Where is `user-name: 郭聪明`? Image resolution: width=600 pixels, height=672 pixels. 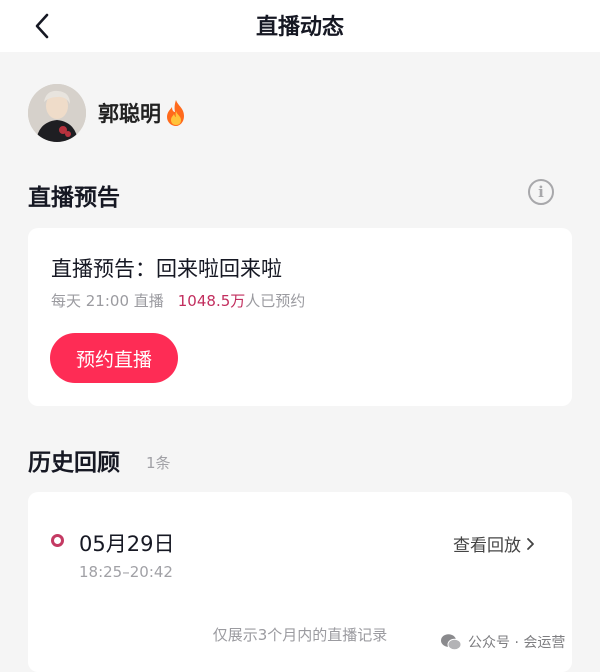 user-name: 郭聪明 is located at coordinates (129, 113).